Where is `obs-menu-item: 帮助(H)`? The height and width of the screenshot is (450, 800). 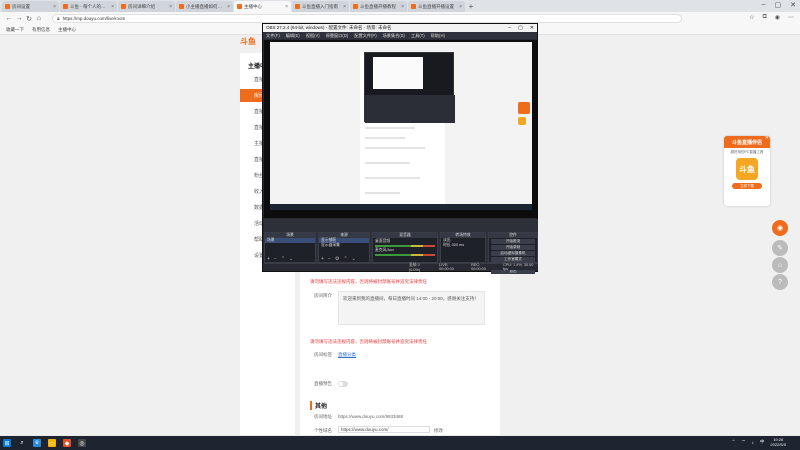 obs-menu-item: 帮助(H) is located at coordinates (438, 36).